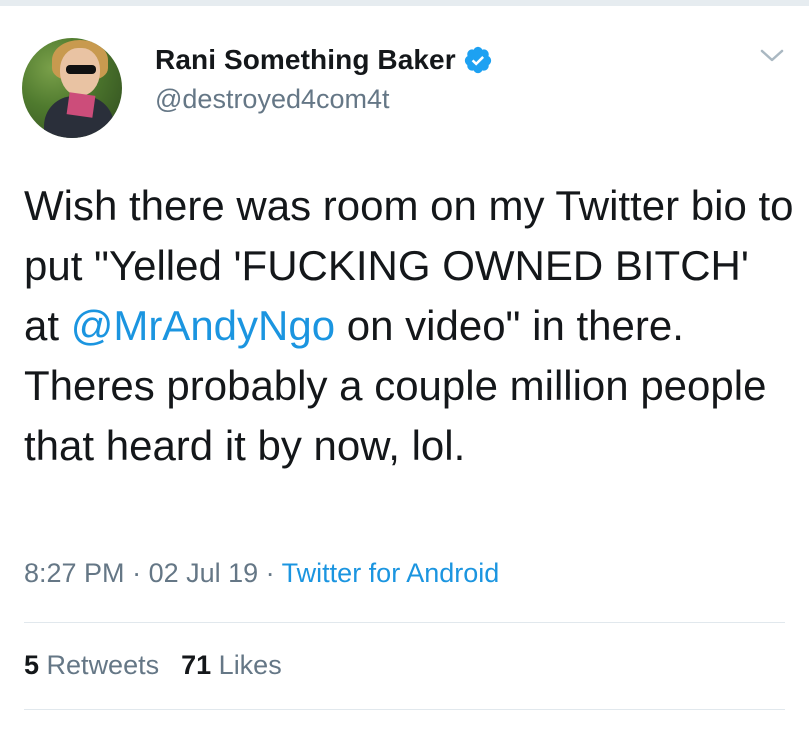  I want to click on tweet-stats: 5 Retweets 71 Likes, so click(153, 665).